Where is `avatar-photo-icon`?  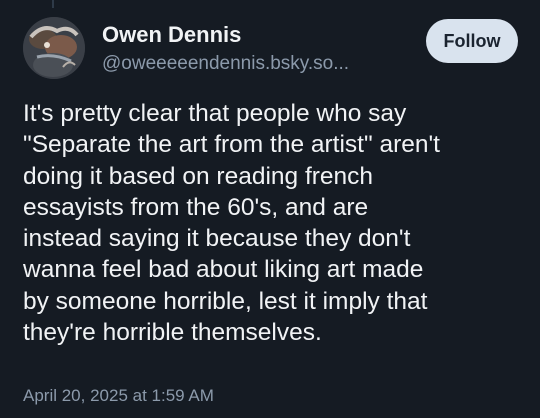
avatar-photo-icon is located at coordinates (54, 48).